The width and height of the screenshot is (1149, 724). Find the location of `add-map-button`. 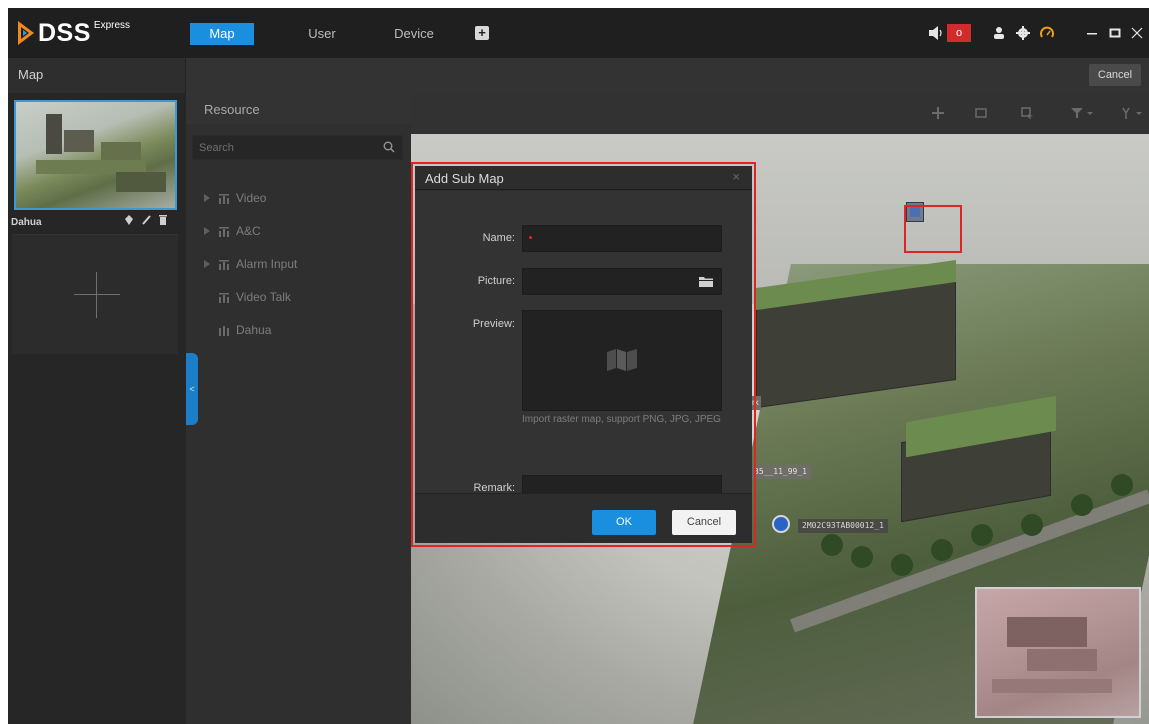

add-map-button is located at coordinates (95, 294).